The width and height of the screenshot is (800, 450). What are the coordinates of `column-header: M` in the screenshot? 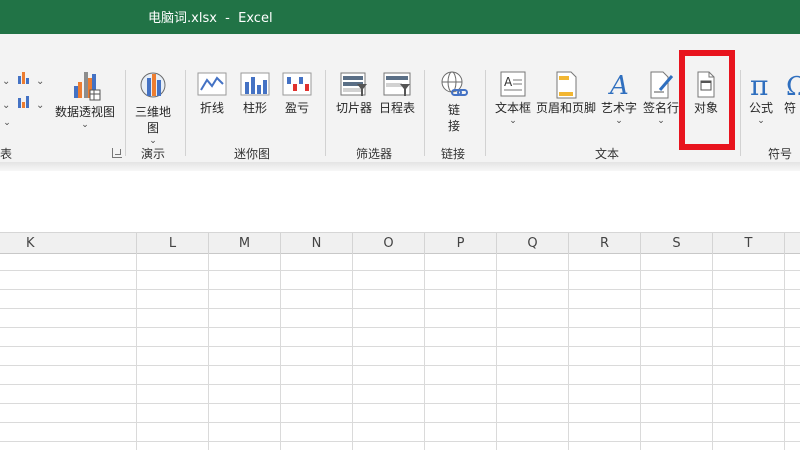 It's located at (245, 243).